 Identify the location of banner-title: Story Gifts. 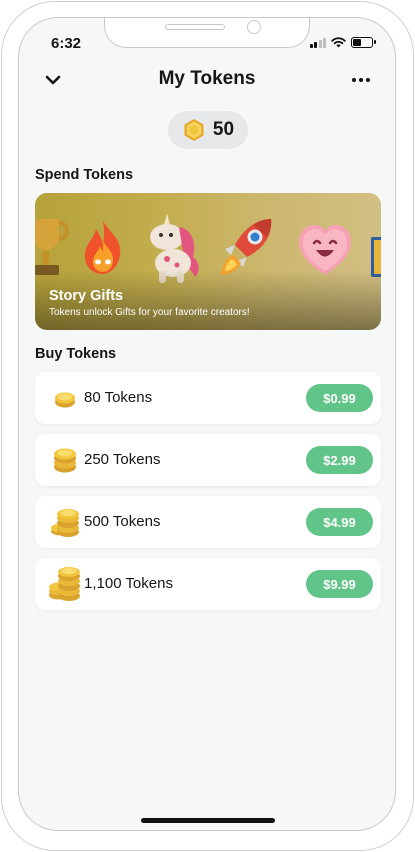
(86, 296).